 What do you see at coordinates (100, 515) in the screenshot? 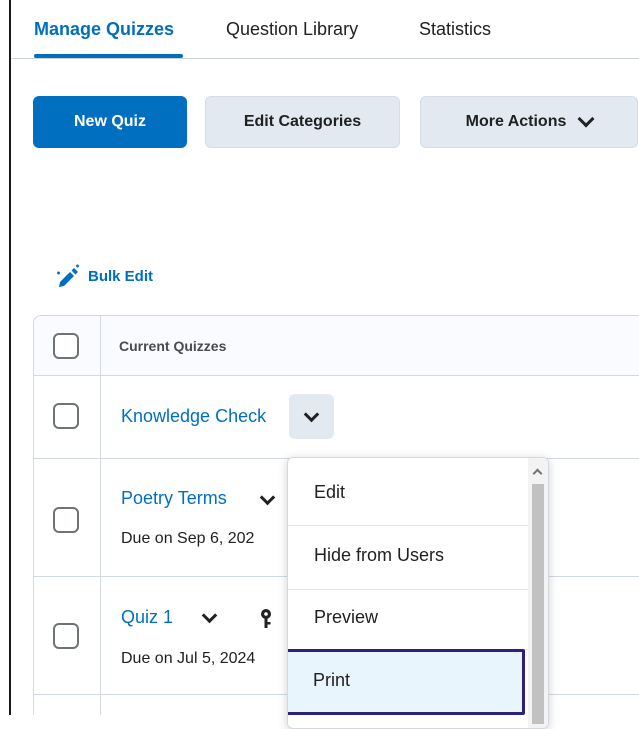
I see `column-divider` at bounding box center [100, 515].